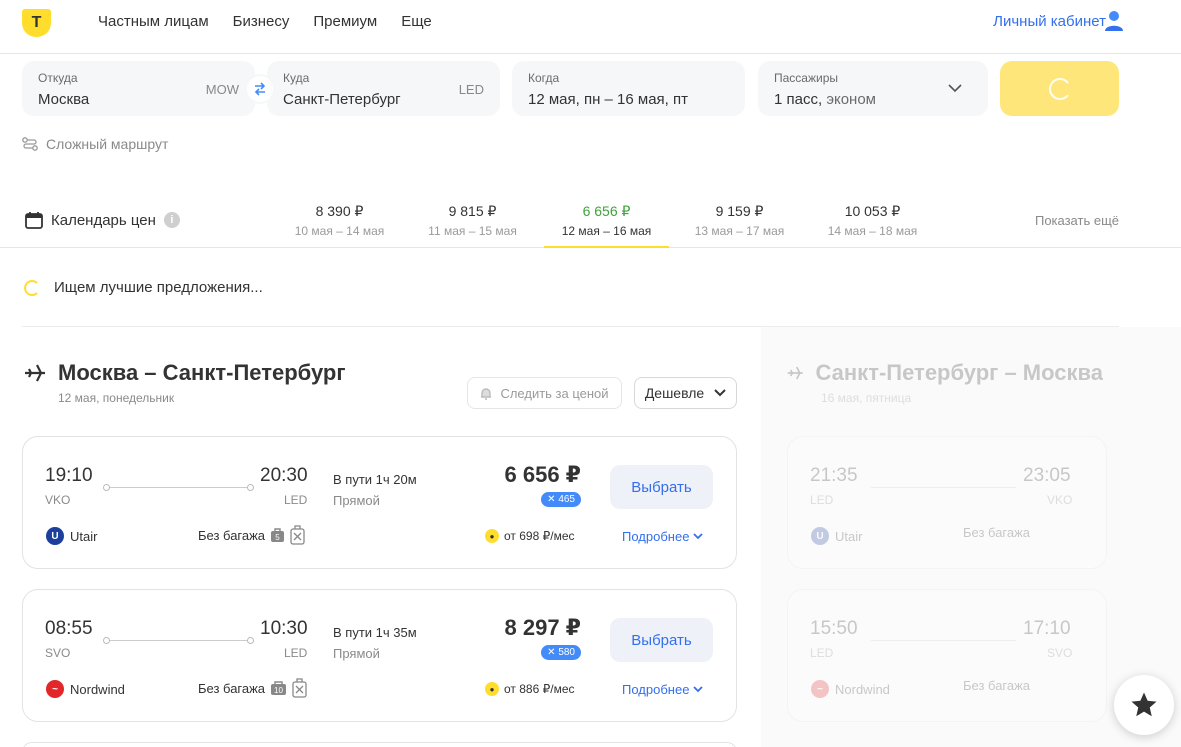  What do you see at coordinates (416, 21) in the screenshot?
I see `nav-link-more: Еще` at bounding box center [416, 21].